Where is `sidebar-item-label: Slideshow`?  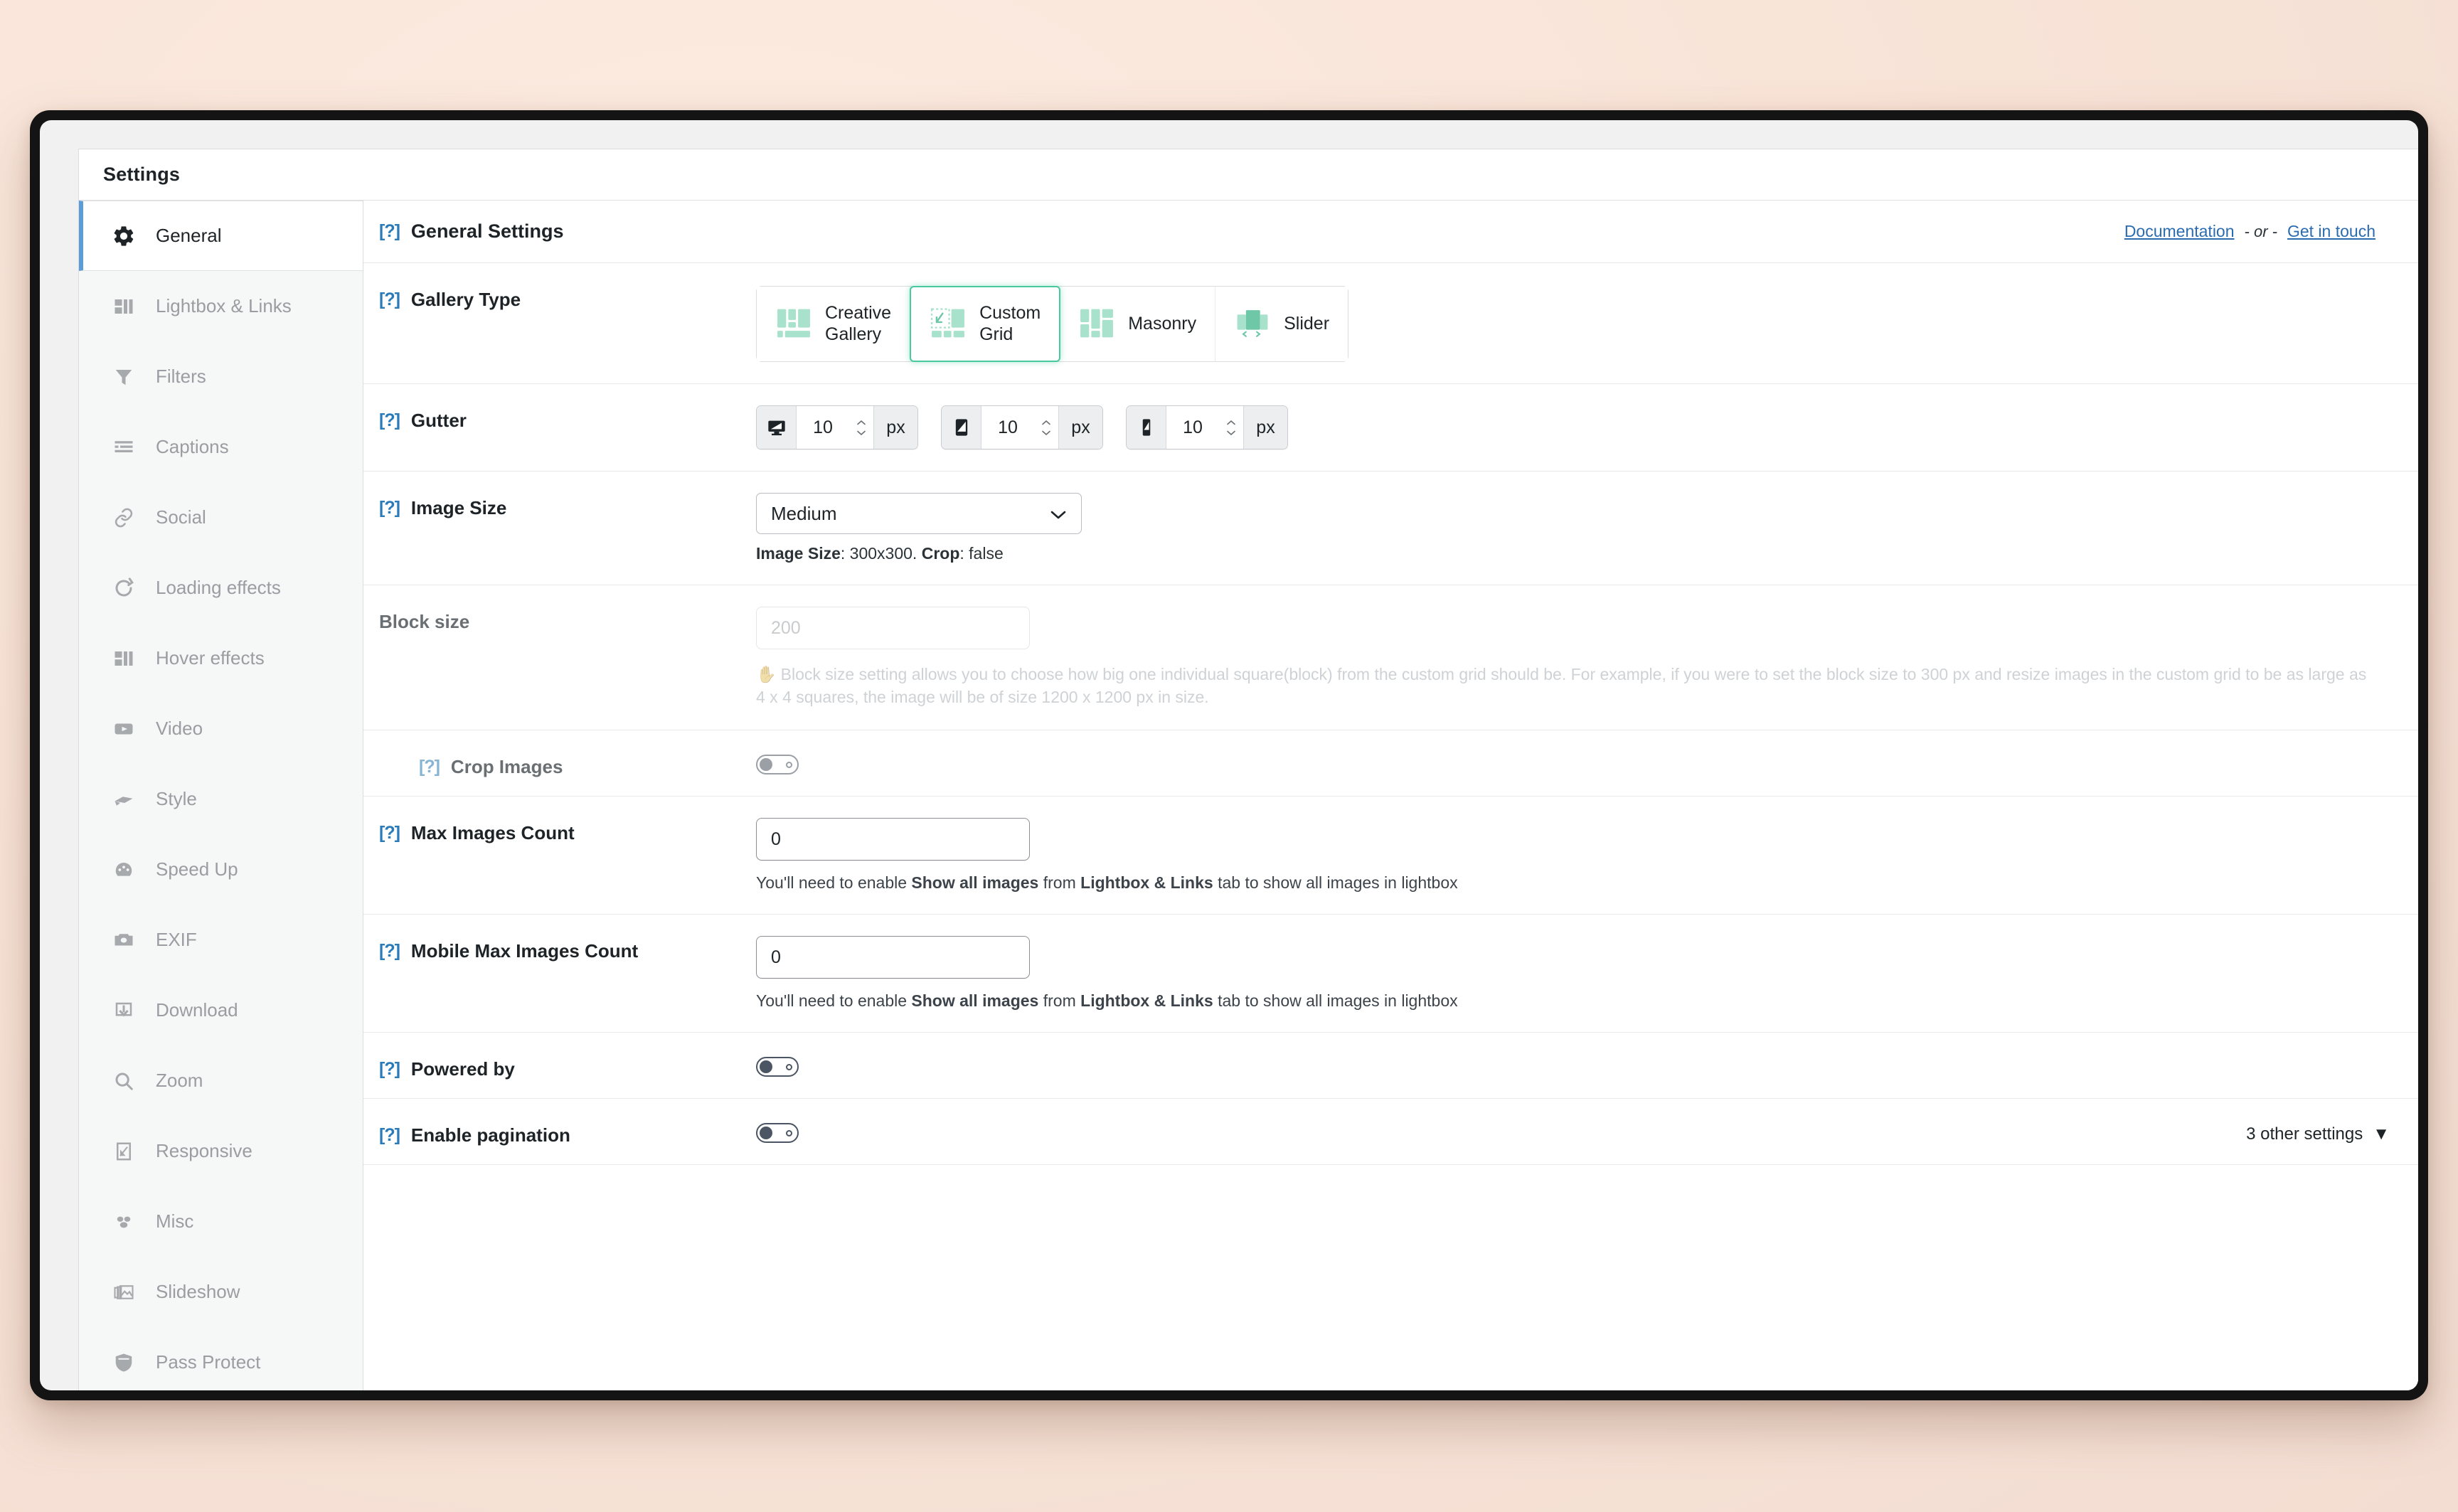 sidebar-item-label: Slideshow is located at coordinates (198, 1291).